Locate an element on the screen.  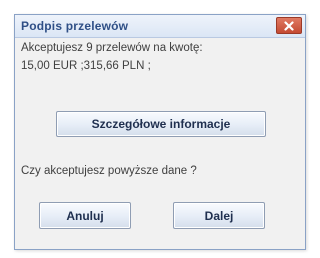
close-button is located at coordinates (289, 25).